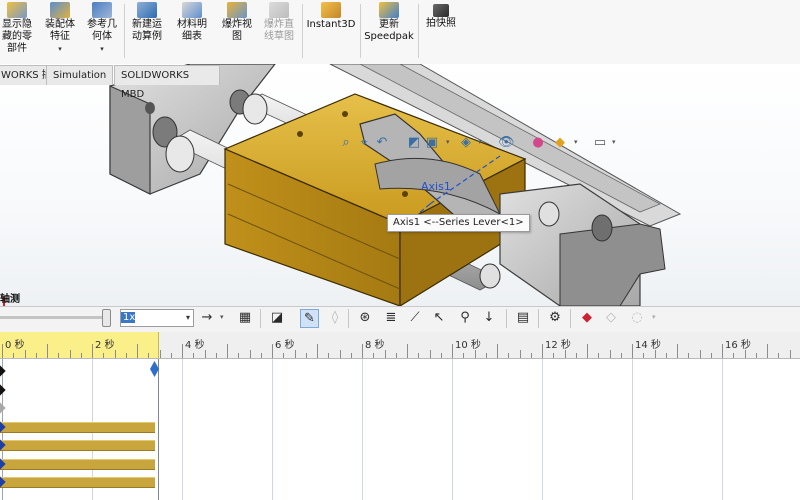 The image size is (800, 500). Describe the element at coordinates (538, 143) in the screenshot. I see `edit-appearance-icon: ●` at that location.